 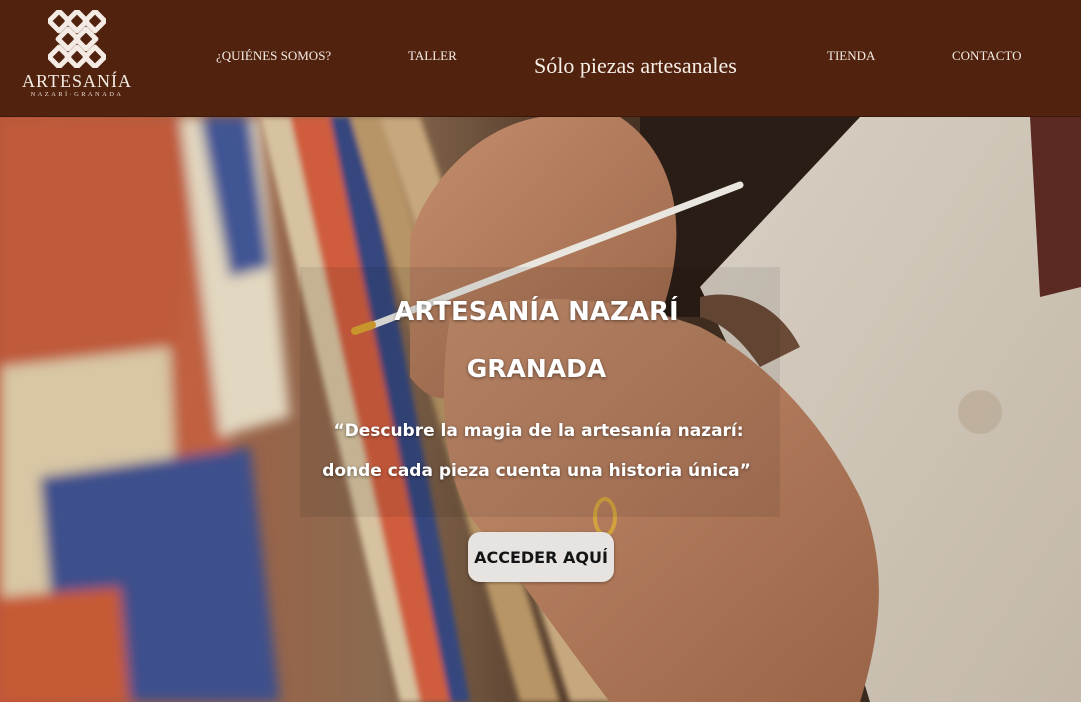 I want to click on hero-title: ARTESANÍA NAZARÍ, so click(x=536, y=312).